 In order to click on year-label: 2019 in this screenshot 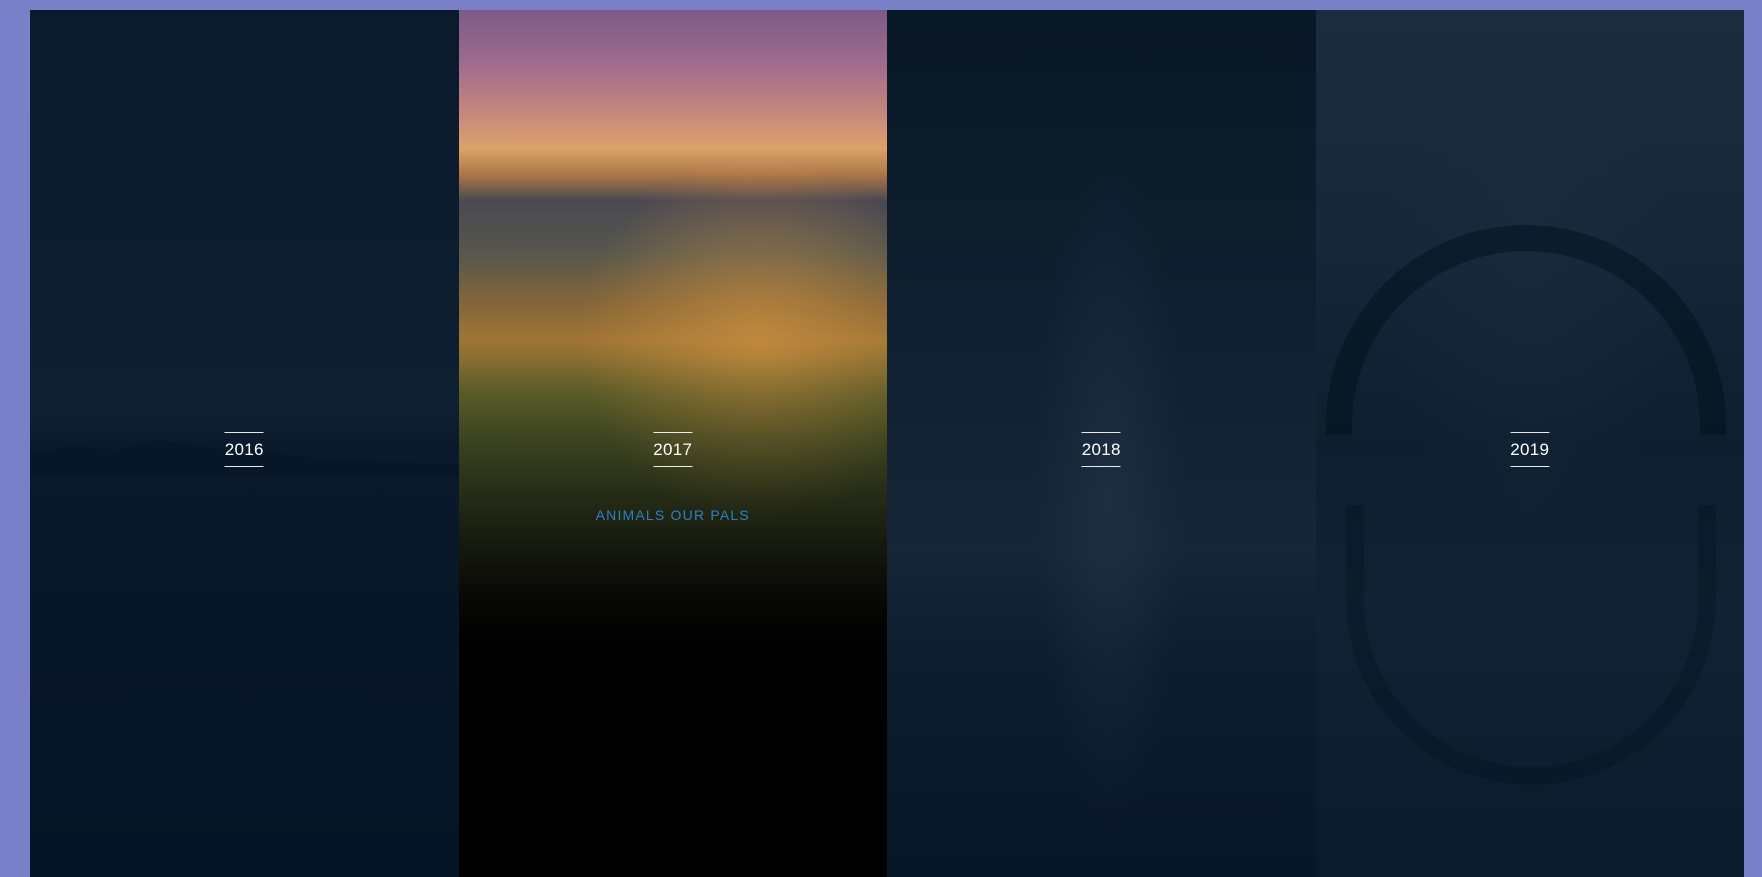, I will do `click(1530, 449)`.